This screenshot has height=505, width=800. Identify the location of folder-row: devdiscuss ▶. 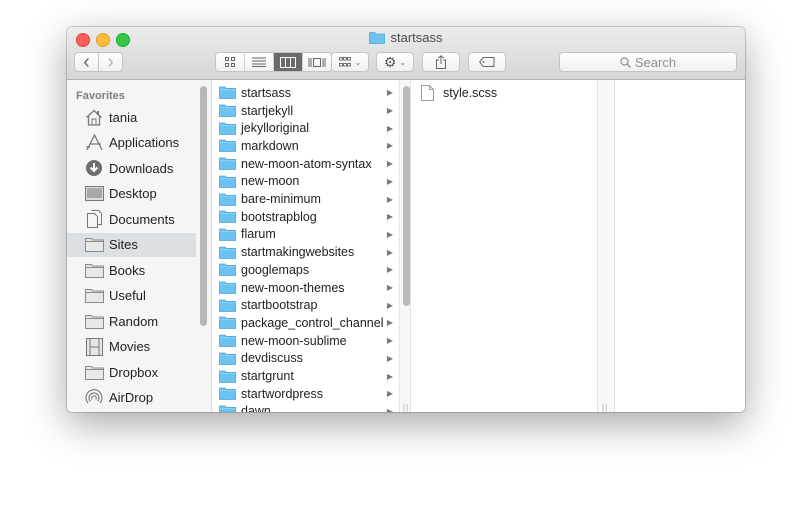
(305, 359).